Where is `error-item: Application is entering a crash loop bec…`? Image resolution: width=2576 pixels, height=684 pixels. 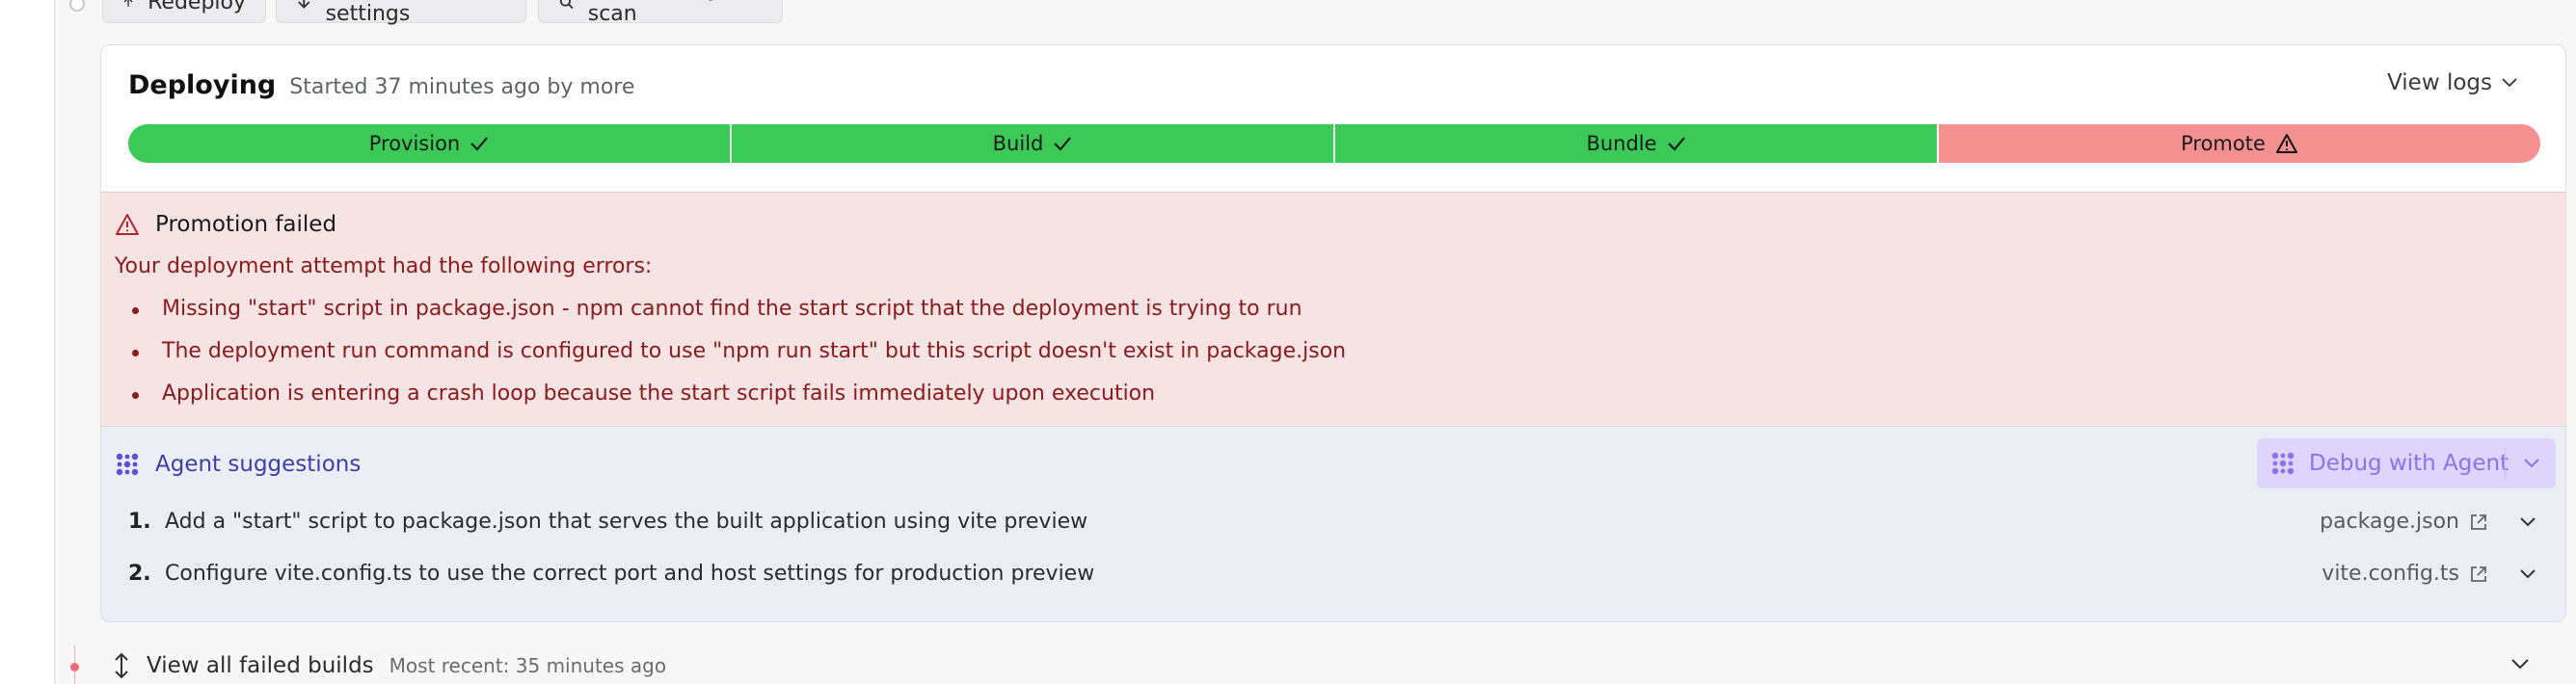
error-item: Application is entering a crash loop bec… is located at coordinates (730, 403).